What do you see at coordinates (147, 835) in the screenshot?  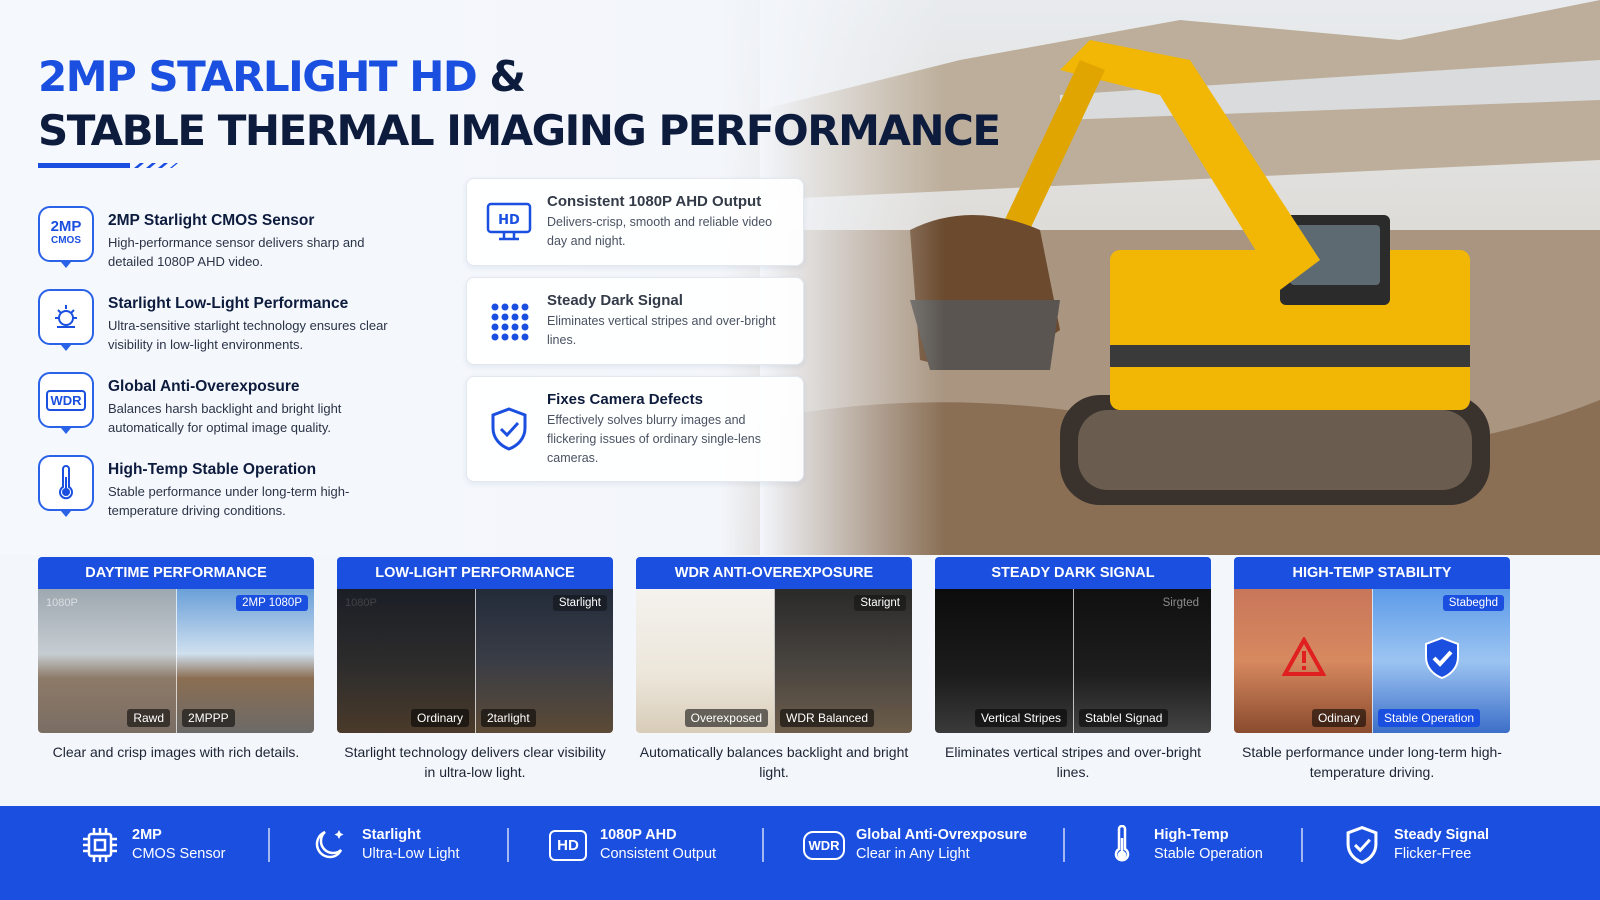 I see `bar-item-title: 2MP` at bounding box center [147, 835].